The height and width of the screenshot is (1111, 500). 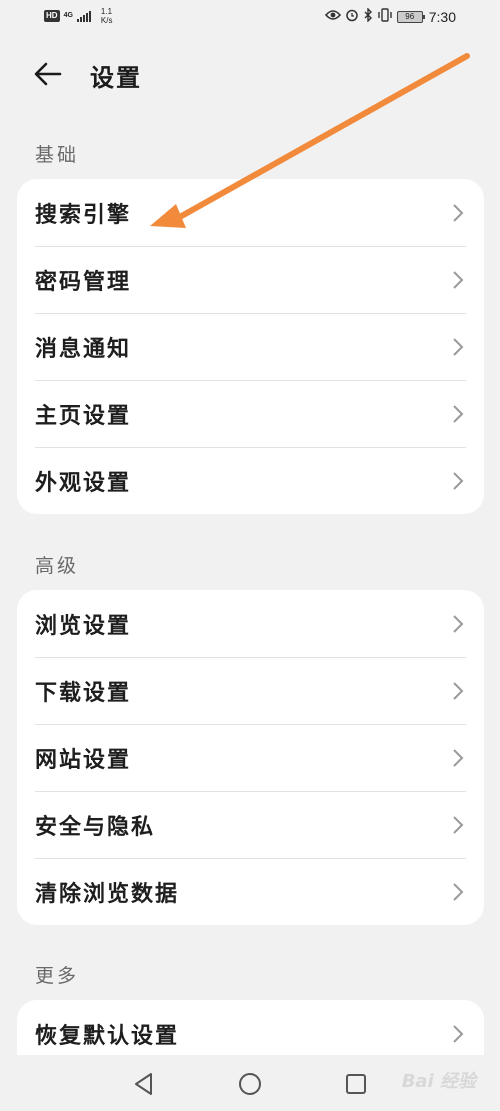 I want to click on row-label: 浏览设置, so click(x=83, y=626).